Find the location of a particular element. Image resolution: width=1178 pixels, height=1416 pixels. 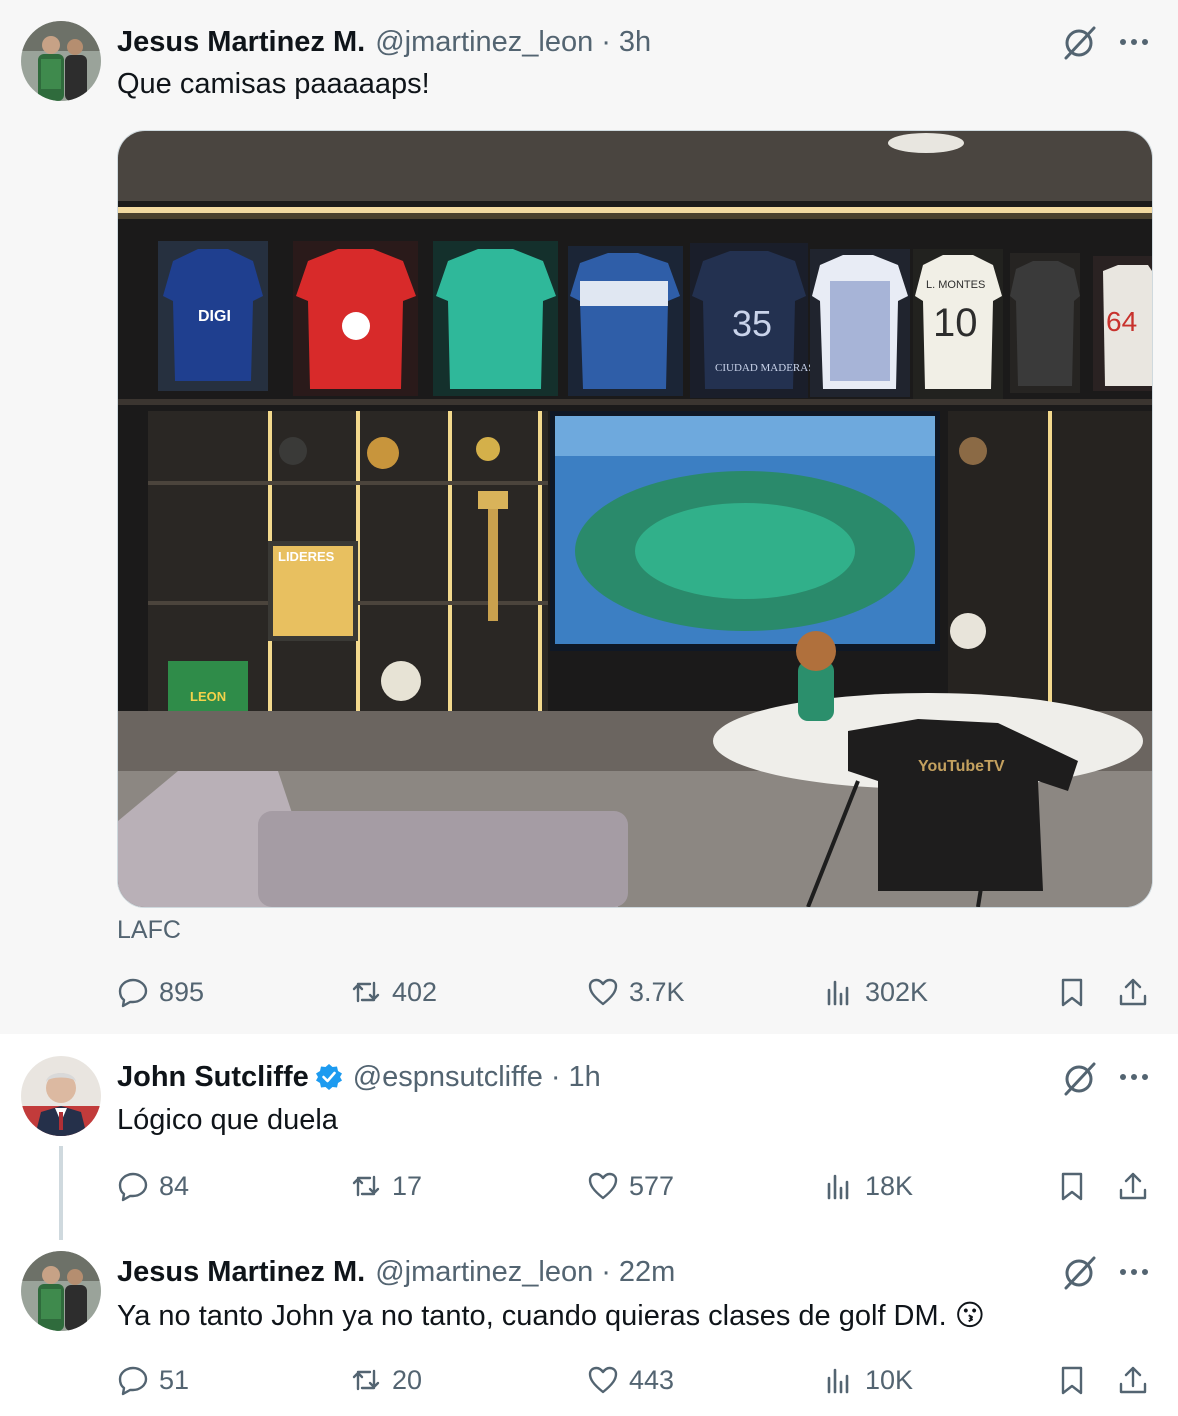

book-title-lideres: LIDERES is located at coordinates (306, 556).